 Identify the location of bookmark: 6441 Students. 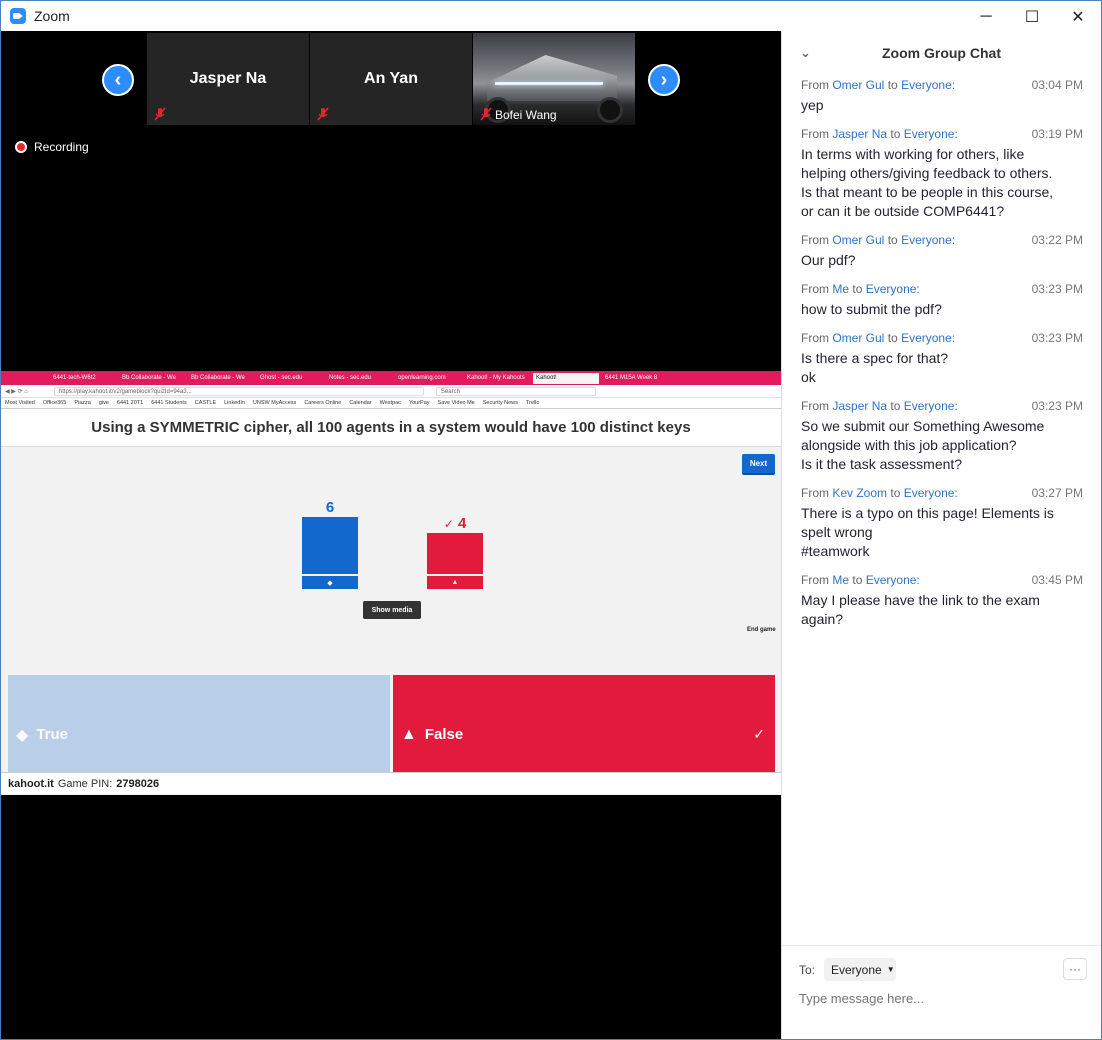
(168, 403).